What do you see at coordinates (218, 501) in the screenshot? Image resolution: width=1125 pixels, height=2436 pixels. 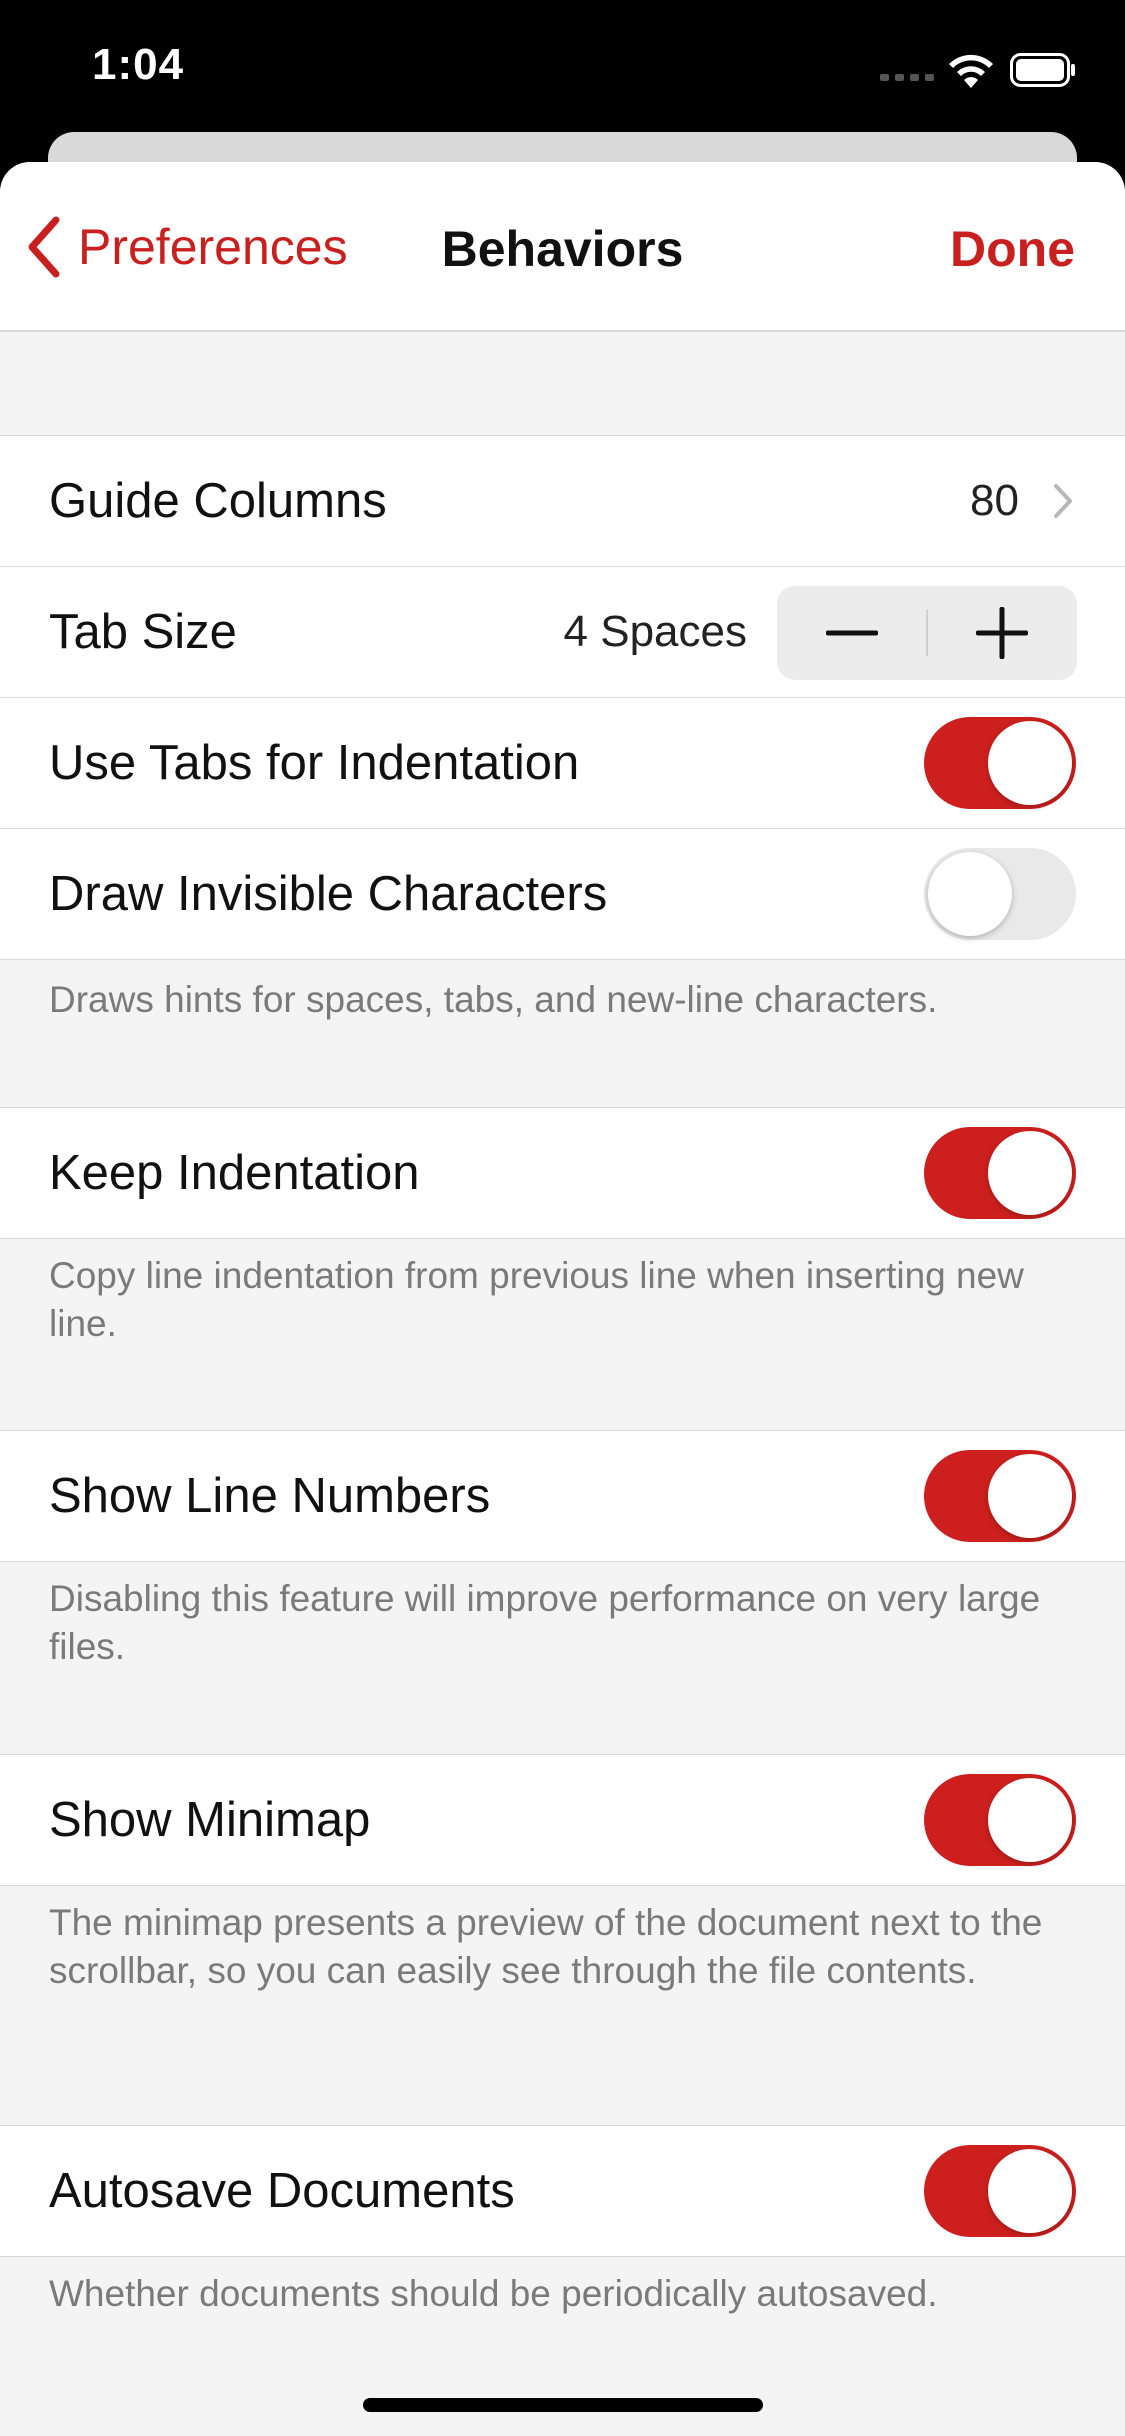 I see `guide-columns-label: Guide Columns` at bounding box center [218, 501].